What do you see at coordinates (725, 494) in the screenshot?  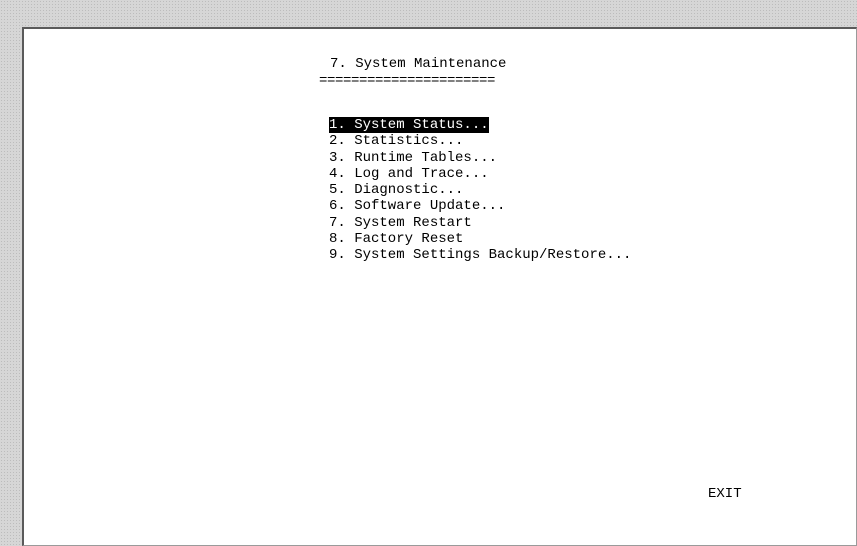 I see `exit-button: EXIT` at bounding box center [725, 494].